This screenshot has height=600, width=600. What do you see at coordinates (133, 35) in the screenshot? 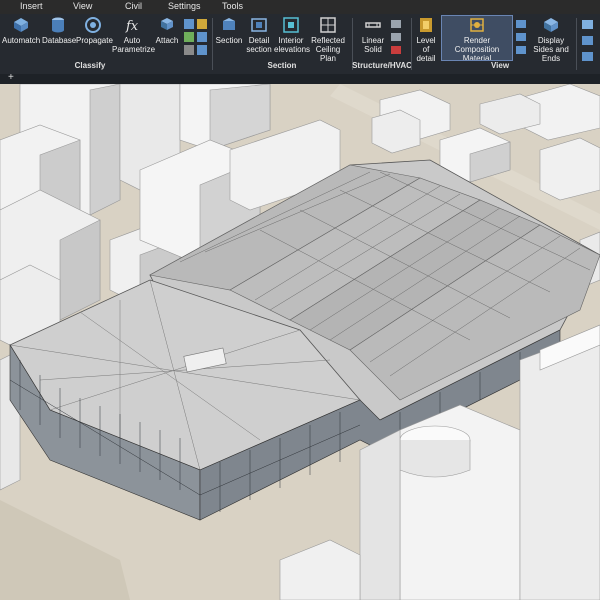
I see `auto-parametrize-button: fx Auto Parametrize` at bounding box center [133, 35].